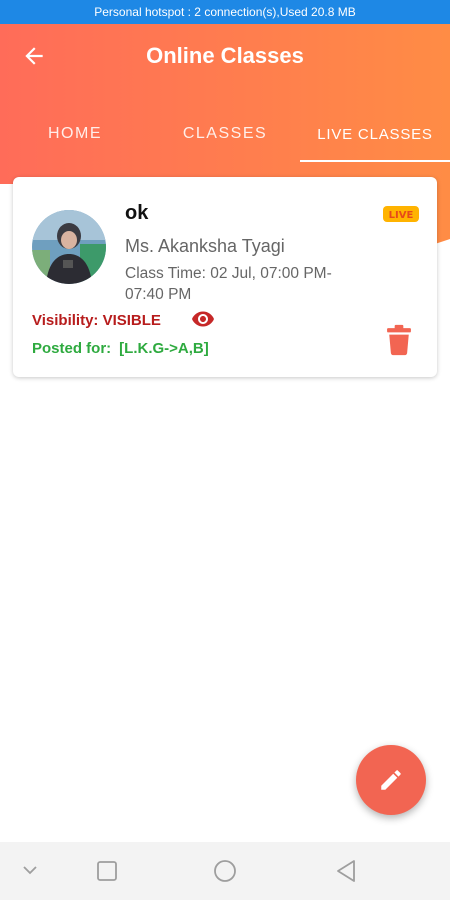 This screenshot has height=900, width=450. Describe the element at coordinates (137, 213) in the screenshot. I see `class-title: ok` at that location.